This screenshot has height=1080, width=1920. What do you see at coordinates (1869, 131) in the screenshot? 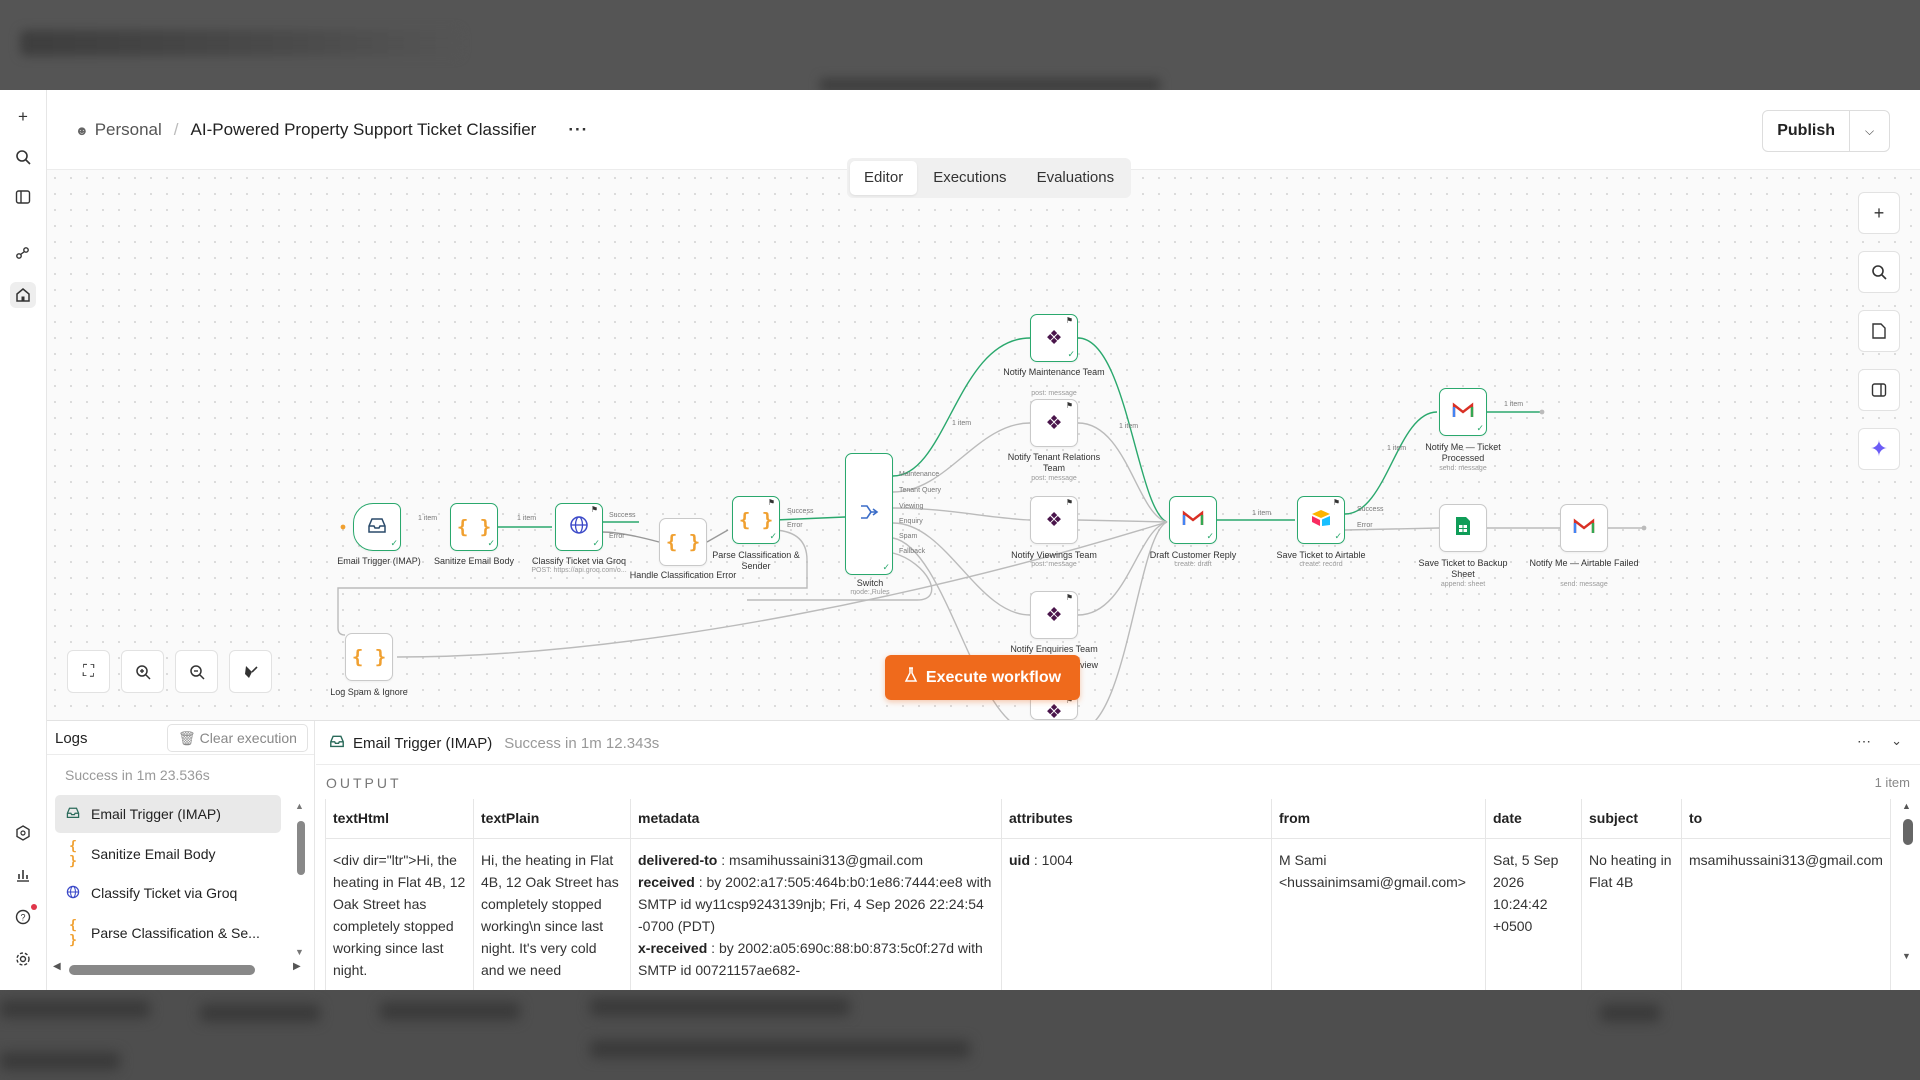
I see `chevron-down-icon: ⌵` at bounding box center [1869, 131].